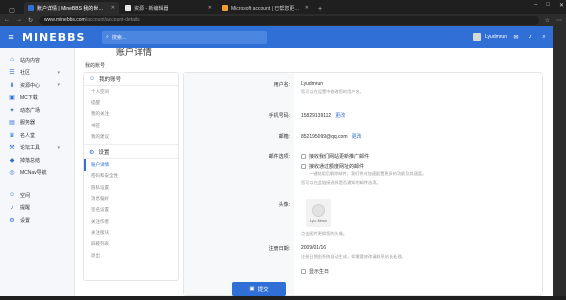 Image resolution: width=566 pixels, height=300 pixels. Describe the element at coordinates (30, 20) in the screenshot. I see `reload-icon: ↻` at that location.